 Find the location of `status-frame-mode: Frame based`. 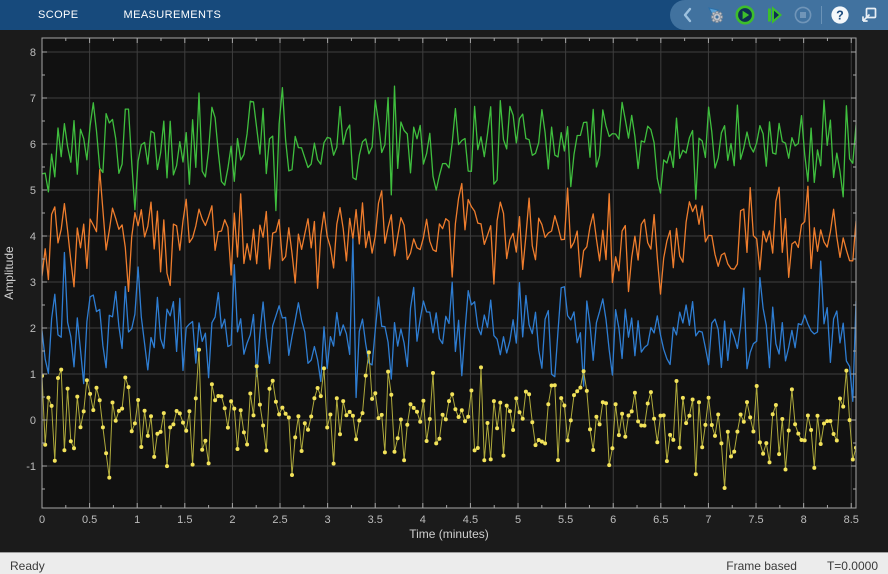

status-frame-mode: Frame based is located at coordinates (761, 566).